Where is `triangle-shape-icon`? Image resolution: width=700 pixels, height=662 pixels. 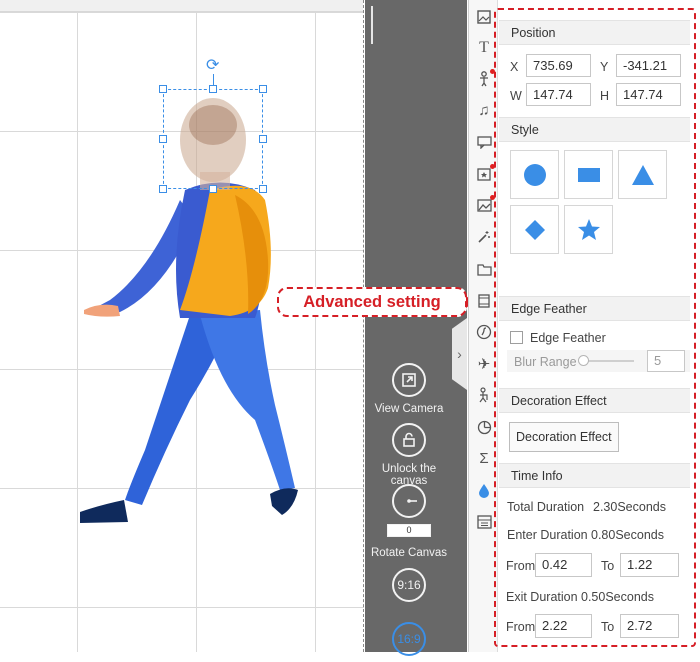
triangle-shape-icon is located at coordinates (642, 174).